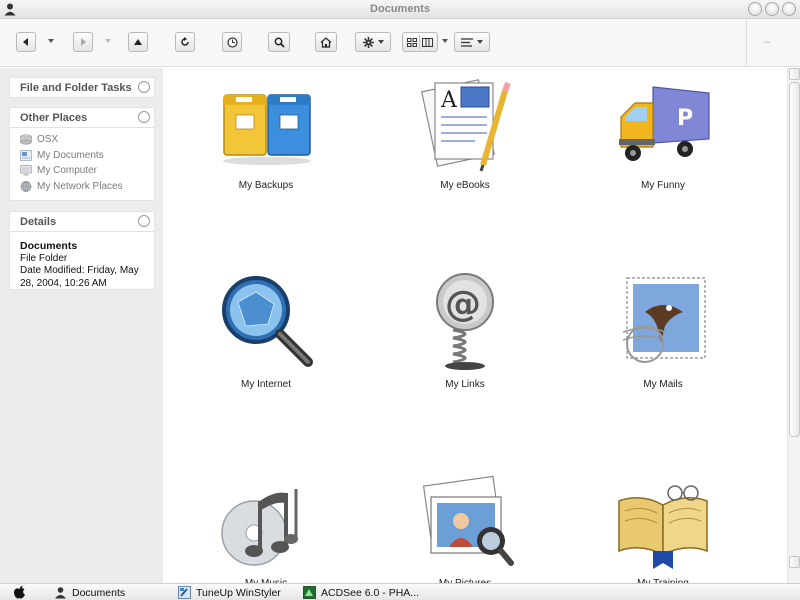  I want to click on place-link-osx: OSX, so click(82, 140).